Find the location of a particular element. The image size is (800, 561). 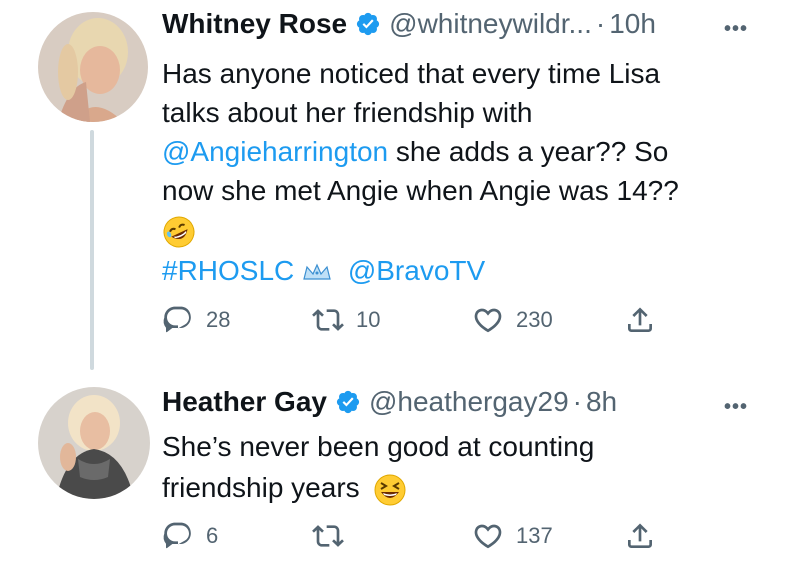

tweet-tags-line: #RHOSLC @BravoTV is located at coordinates (472, 270).